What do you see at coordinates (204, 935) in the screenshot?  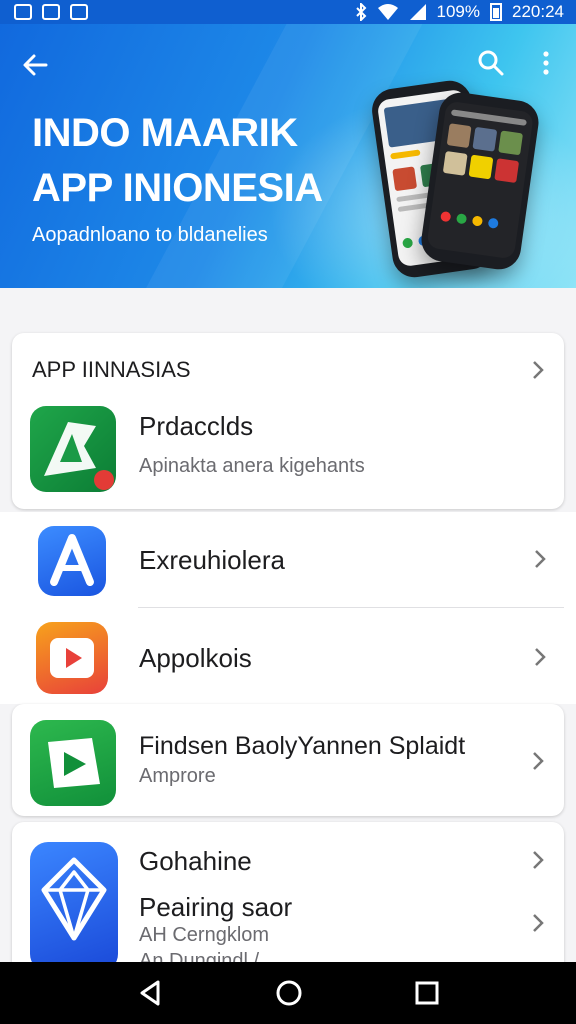 I see `app-subtitle: AH Cerngklom` at bounding box center [204, 935].